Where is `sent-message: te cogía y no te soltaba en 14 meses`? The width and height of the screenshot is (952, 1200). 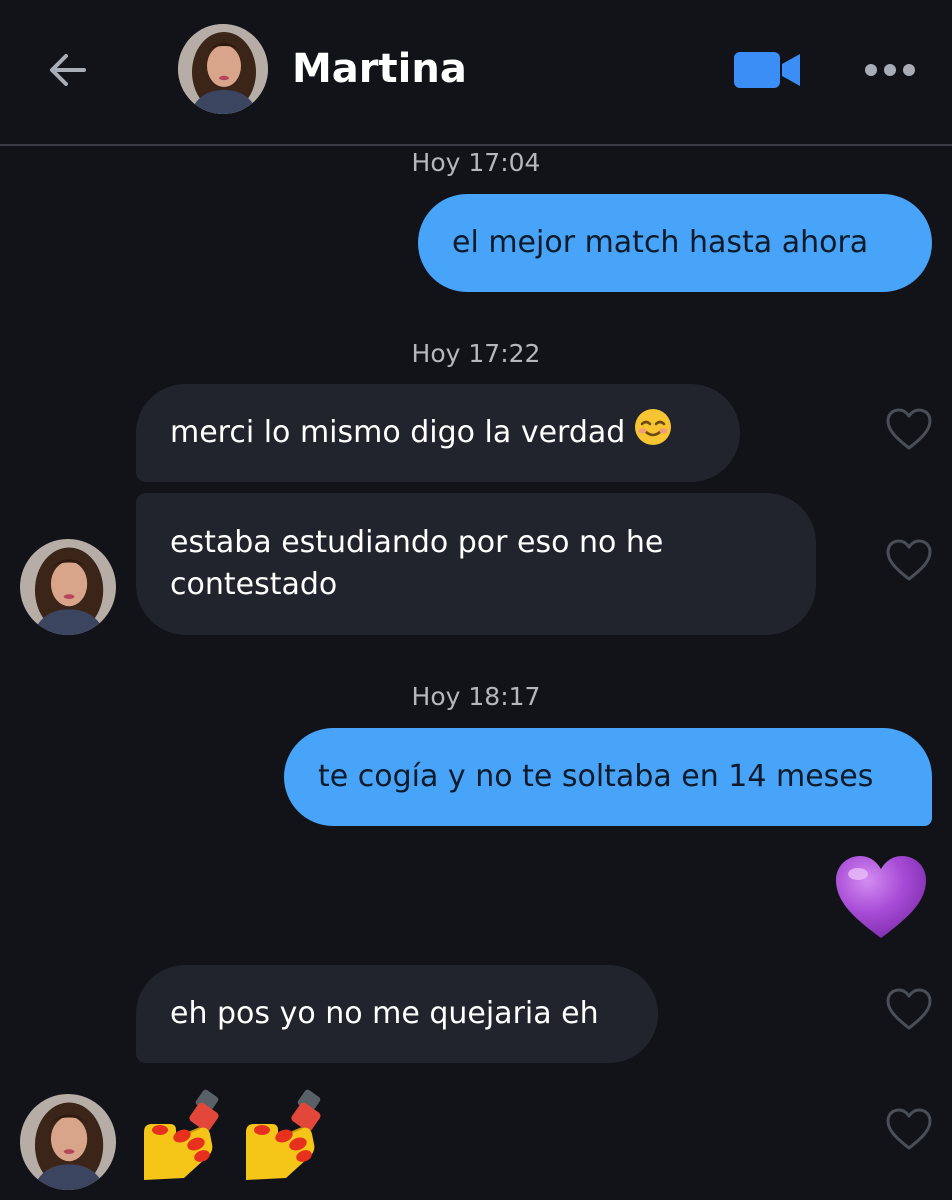
sent-message: te cogía y no te soltaba en 14 meses is located at coordinates (608, 777).